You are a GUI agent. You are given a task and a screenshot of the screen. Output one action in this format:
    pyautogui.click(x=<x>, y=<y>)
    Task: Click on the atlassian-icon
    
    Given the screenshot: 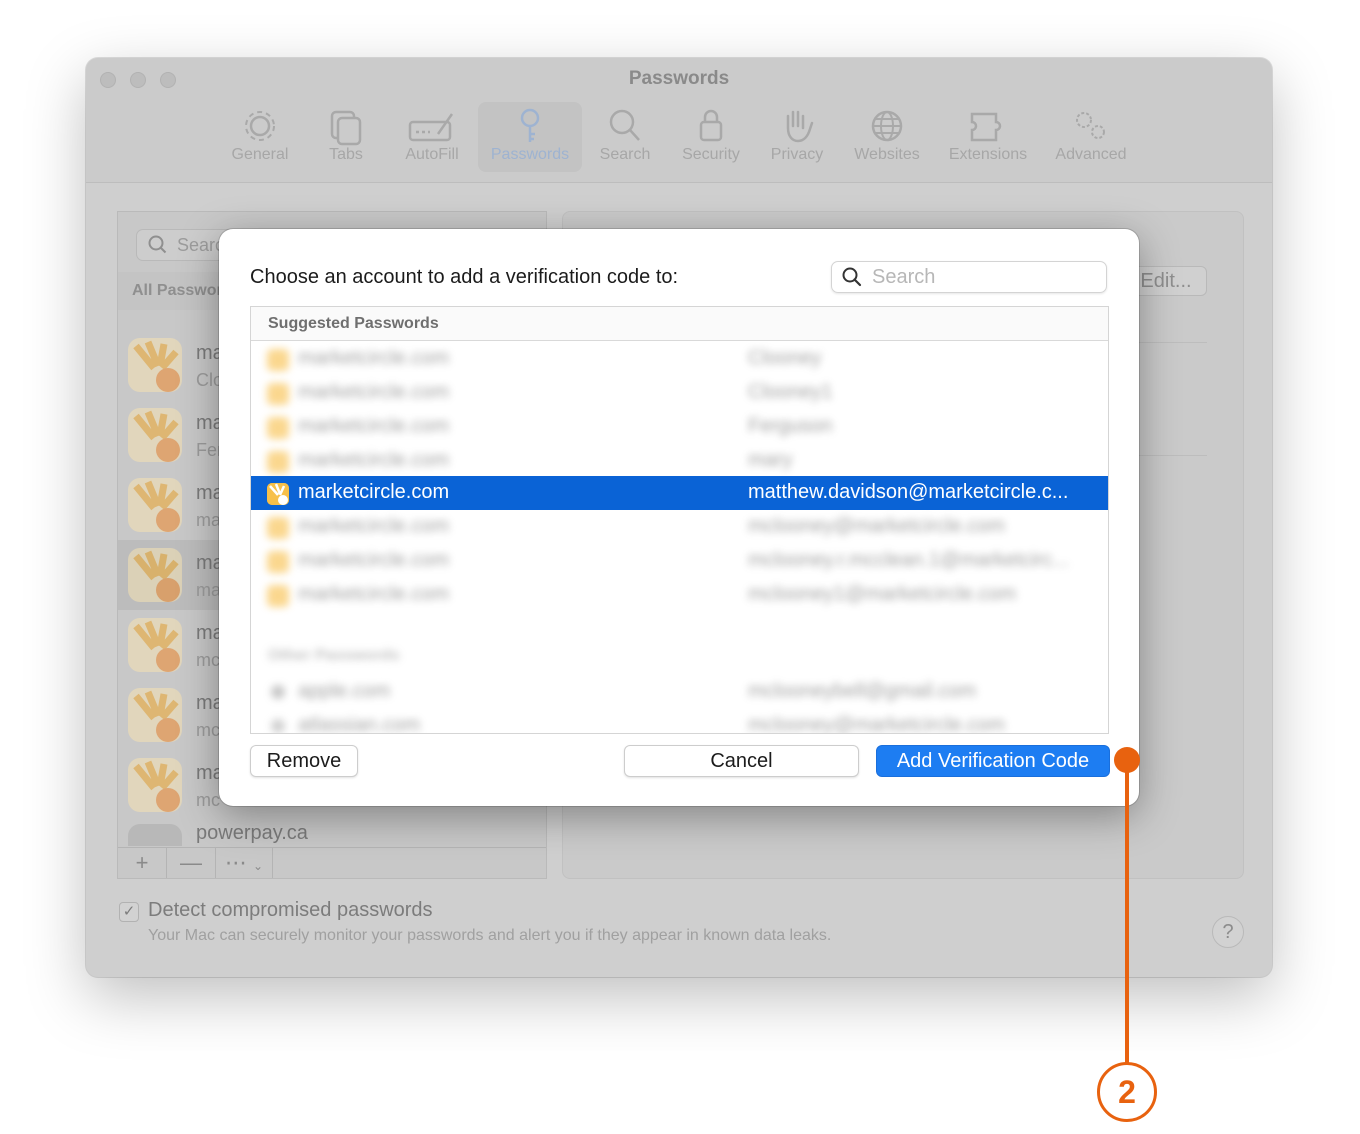 What is the action you would take?
    pyautogui.click(x=278, y=726)
    